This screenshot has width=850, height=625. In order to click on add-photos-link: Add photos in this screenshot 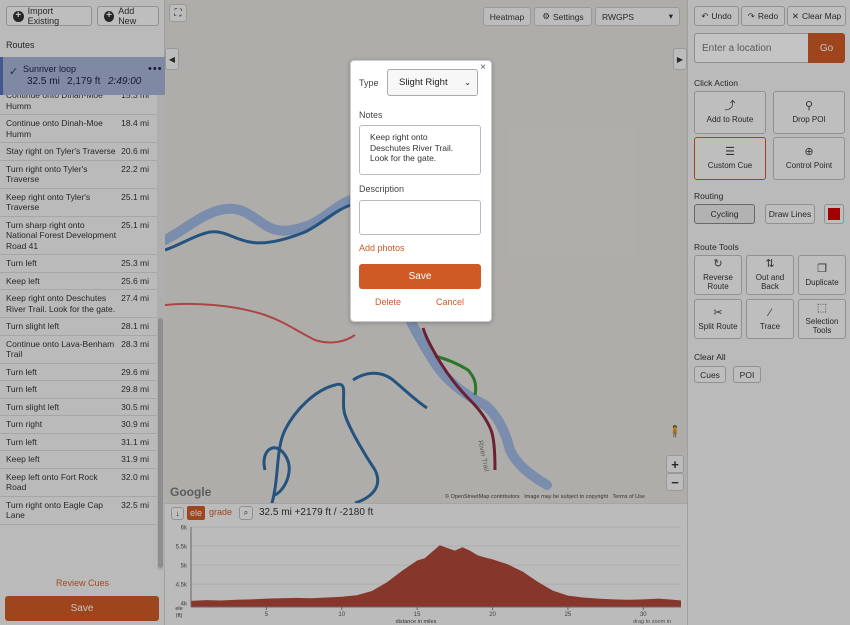, I will do `click(382, 248)`.